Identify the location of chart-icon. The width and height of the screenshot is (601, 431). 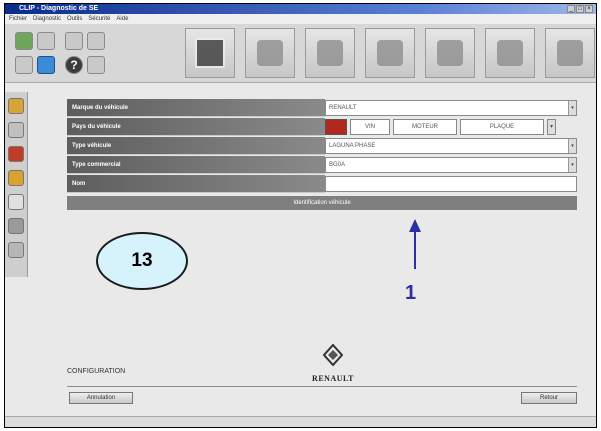
(510, 53).